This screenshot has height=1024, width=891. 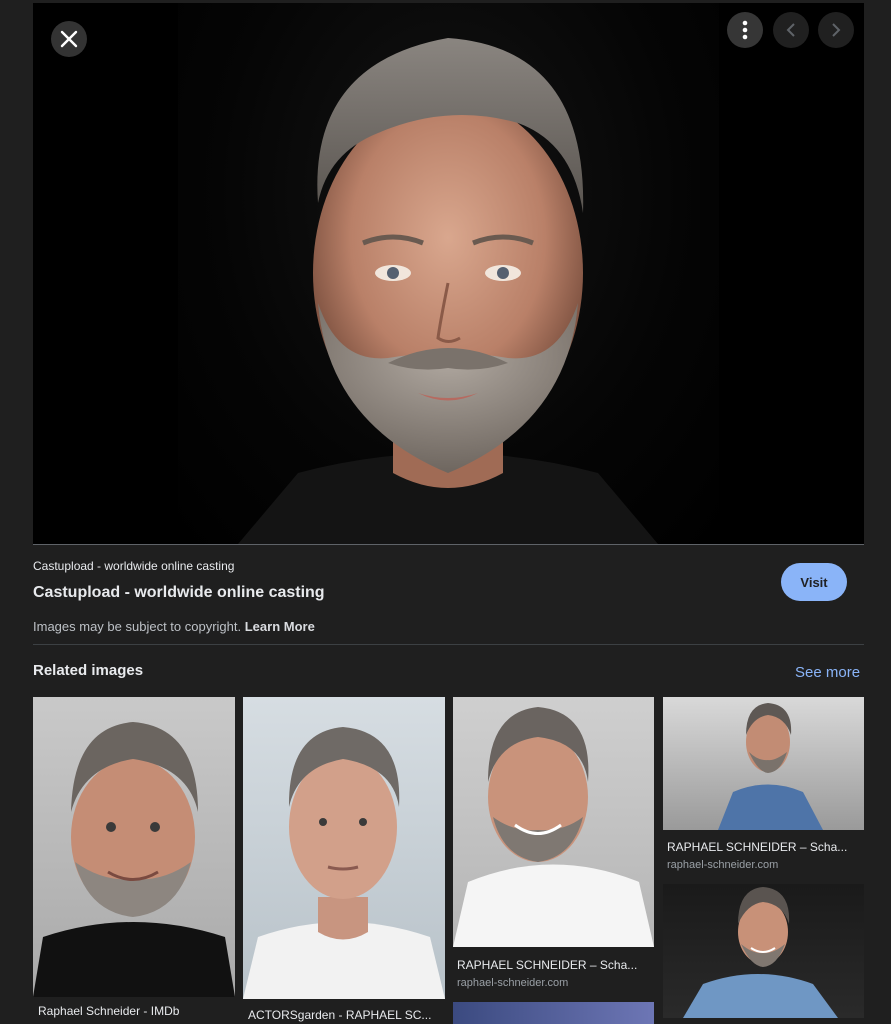 I want to click on see-more-link: See more, so click(x=827, y=672).